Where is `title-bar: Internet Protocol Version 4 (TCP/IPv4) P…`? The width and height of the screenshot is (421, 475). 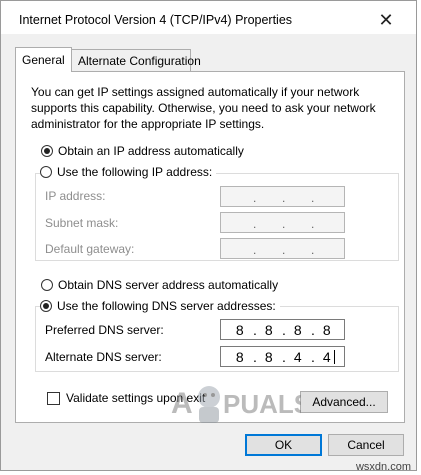 title-bar: Internet Protocol Version 4 (TCP/IPv4) P… is located at coordinates (208, 17).